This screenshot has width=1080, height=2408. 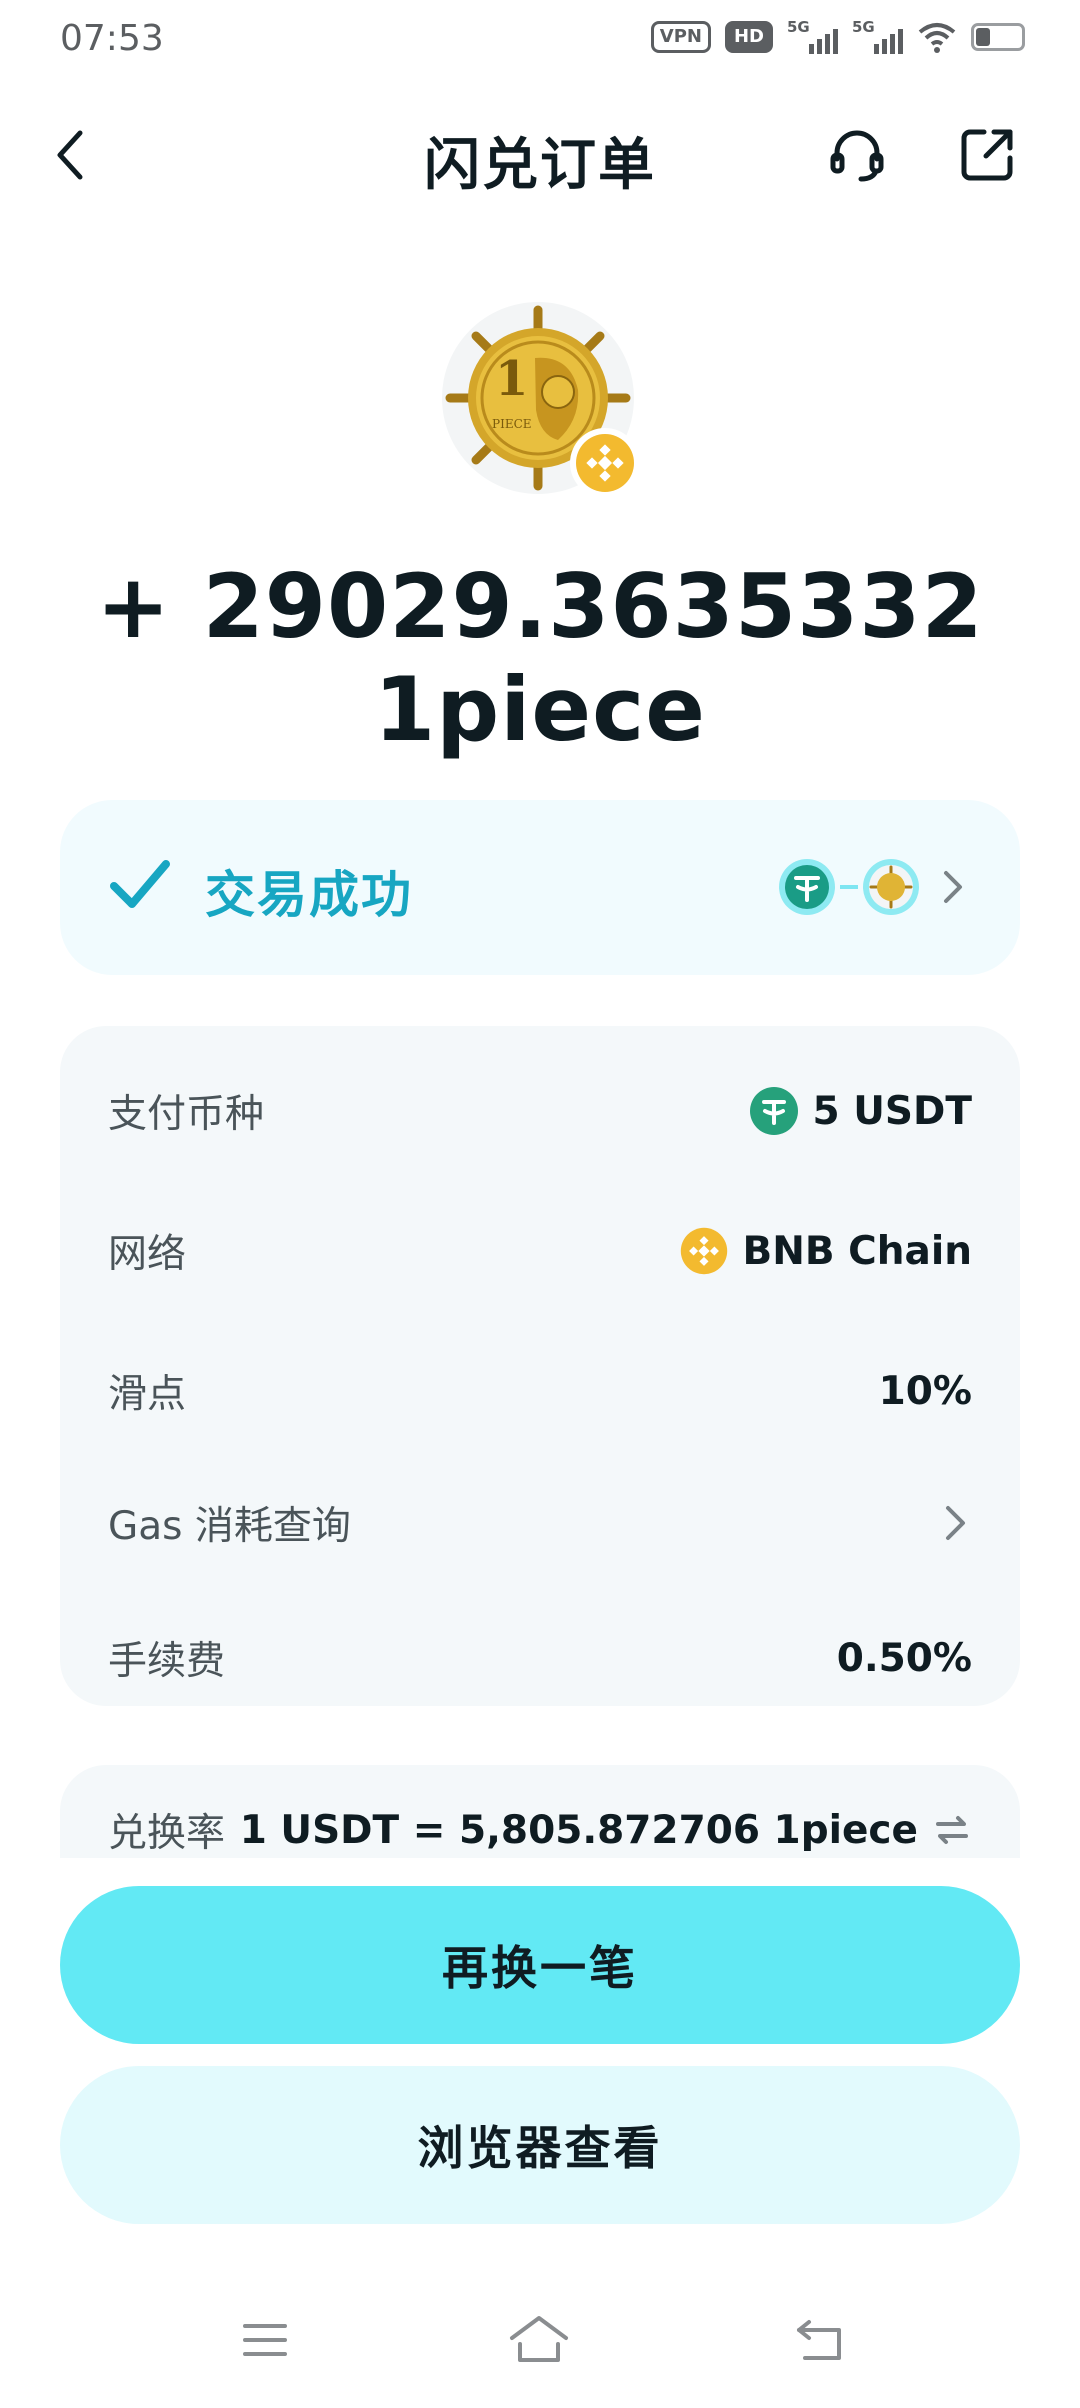 What do you see at coordinates (680, 37) in the screenshot?
I see `vpn-badge: VPN` at bounding box center [680, 37].